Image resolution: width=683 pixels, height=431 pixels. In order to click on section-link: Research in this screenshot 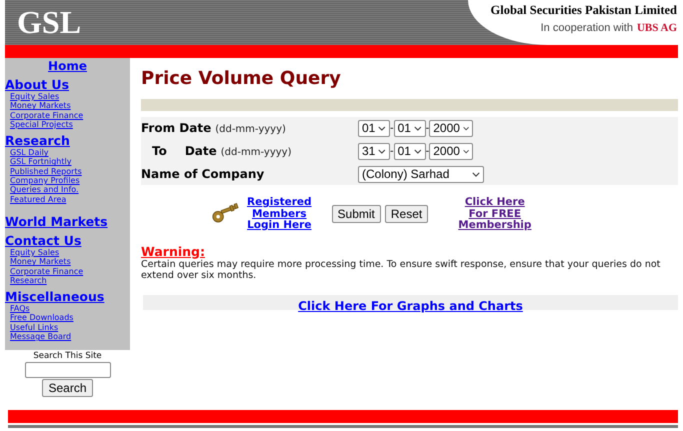, I will do `click(37, 140)`.